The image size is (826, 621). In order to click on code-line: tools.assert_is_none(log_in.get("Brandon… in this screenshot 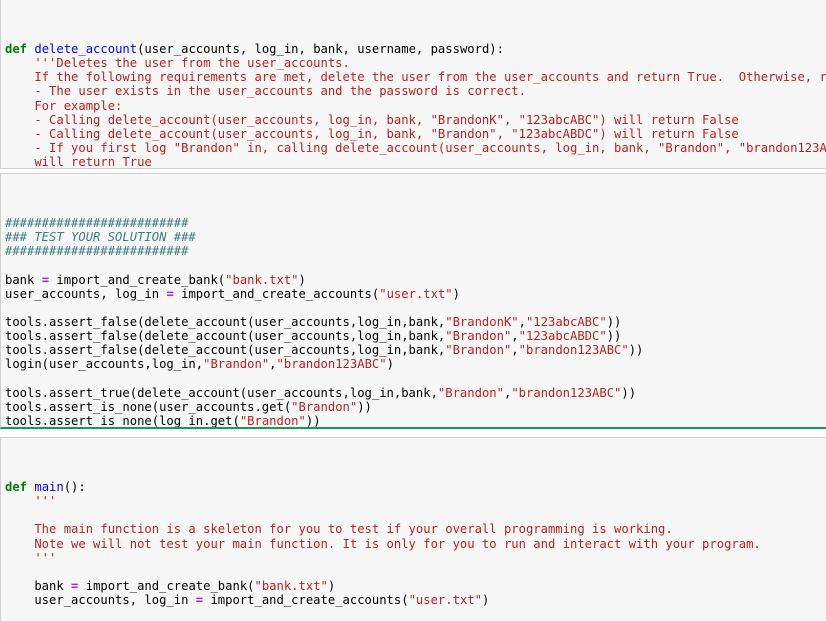, I will do `click(415, 420)`.